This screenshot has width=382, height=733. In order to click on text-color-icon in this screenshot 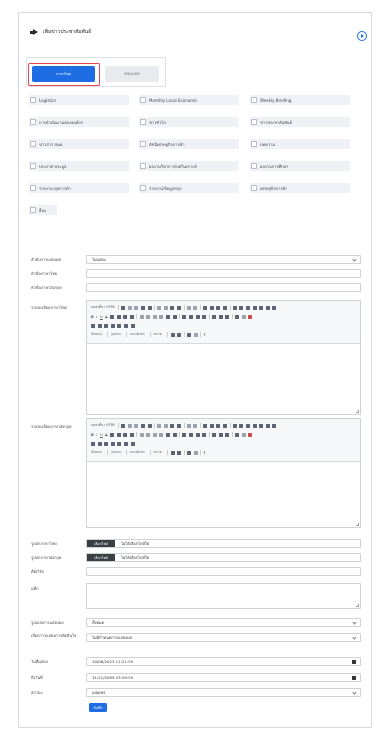, I will do `click(172, 452)`.